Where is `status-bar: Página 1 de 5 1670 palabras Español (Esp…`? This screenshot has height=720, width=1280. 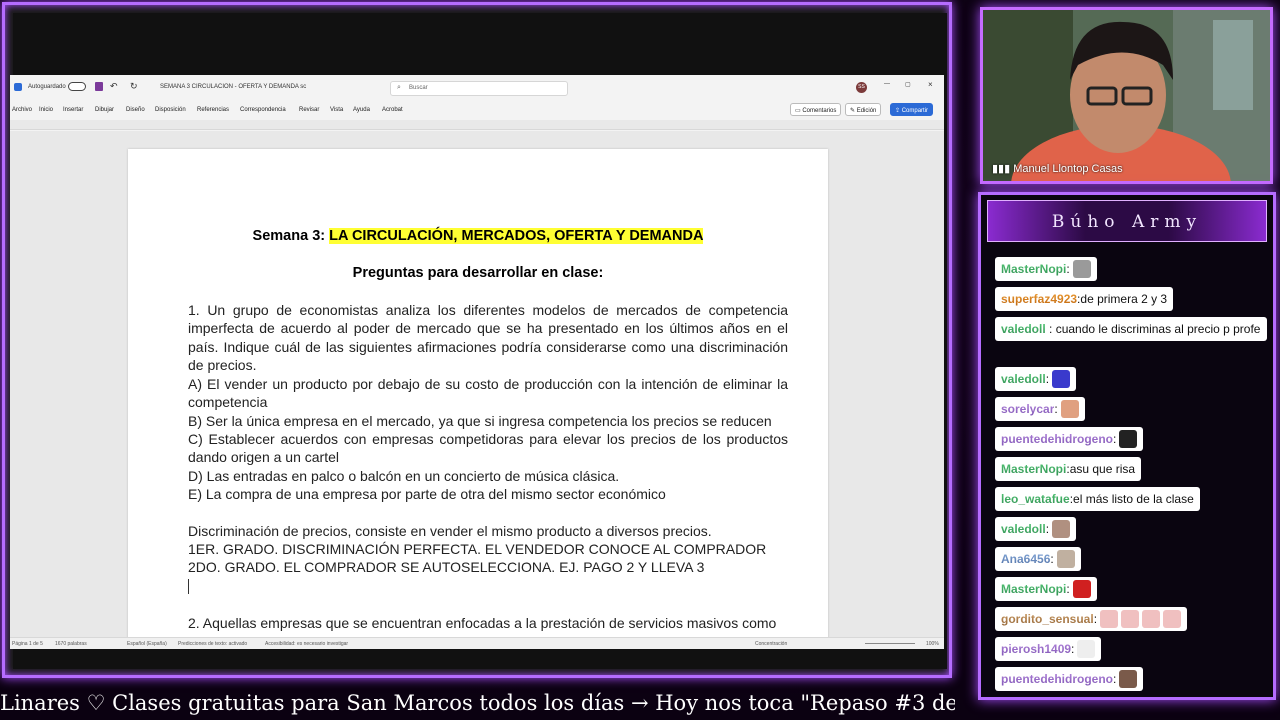 status-bar: Página 1 de 5 1670 palabras Español (Esp… is located at coordinates (477, 643).